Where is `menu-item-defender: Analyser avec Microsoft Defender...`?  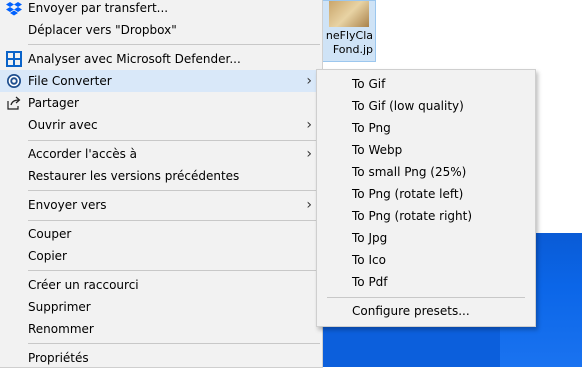 menu-item-defender: Analyser avec Microsoft Defender... is located at coordinates (161, 59).